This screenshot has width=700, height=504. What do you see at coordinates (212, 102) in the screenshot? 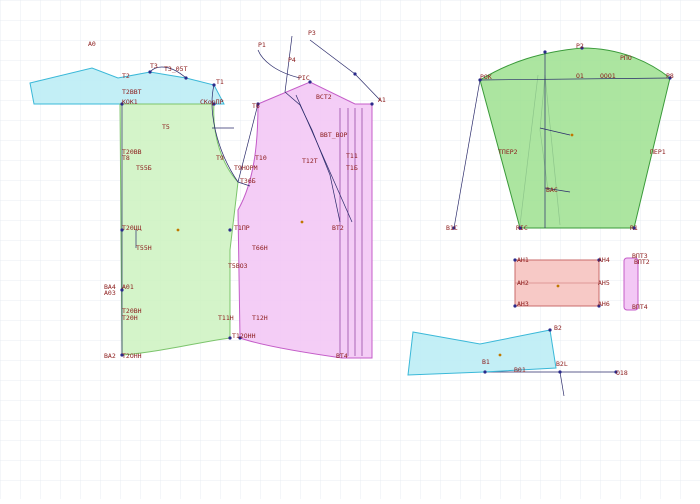
I see `label-SKorPR: СКорПР` at bounding box center [212, 102].